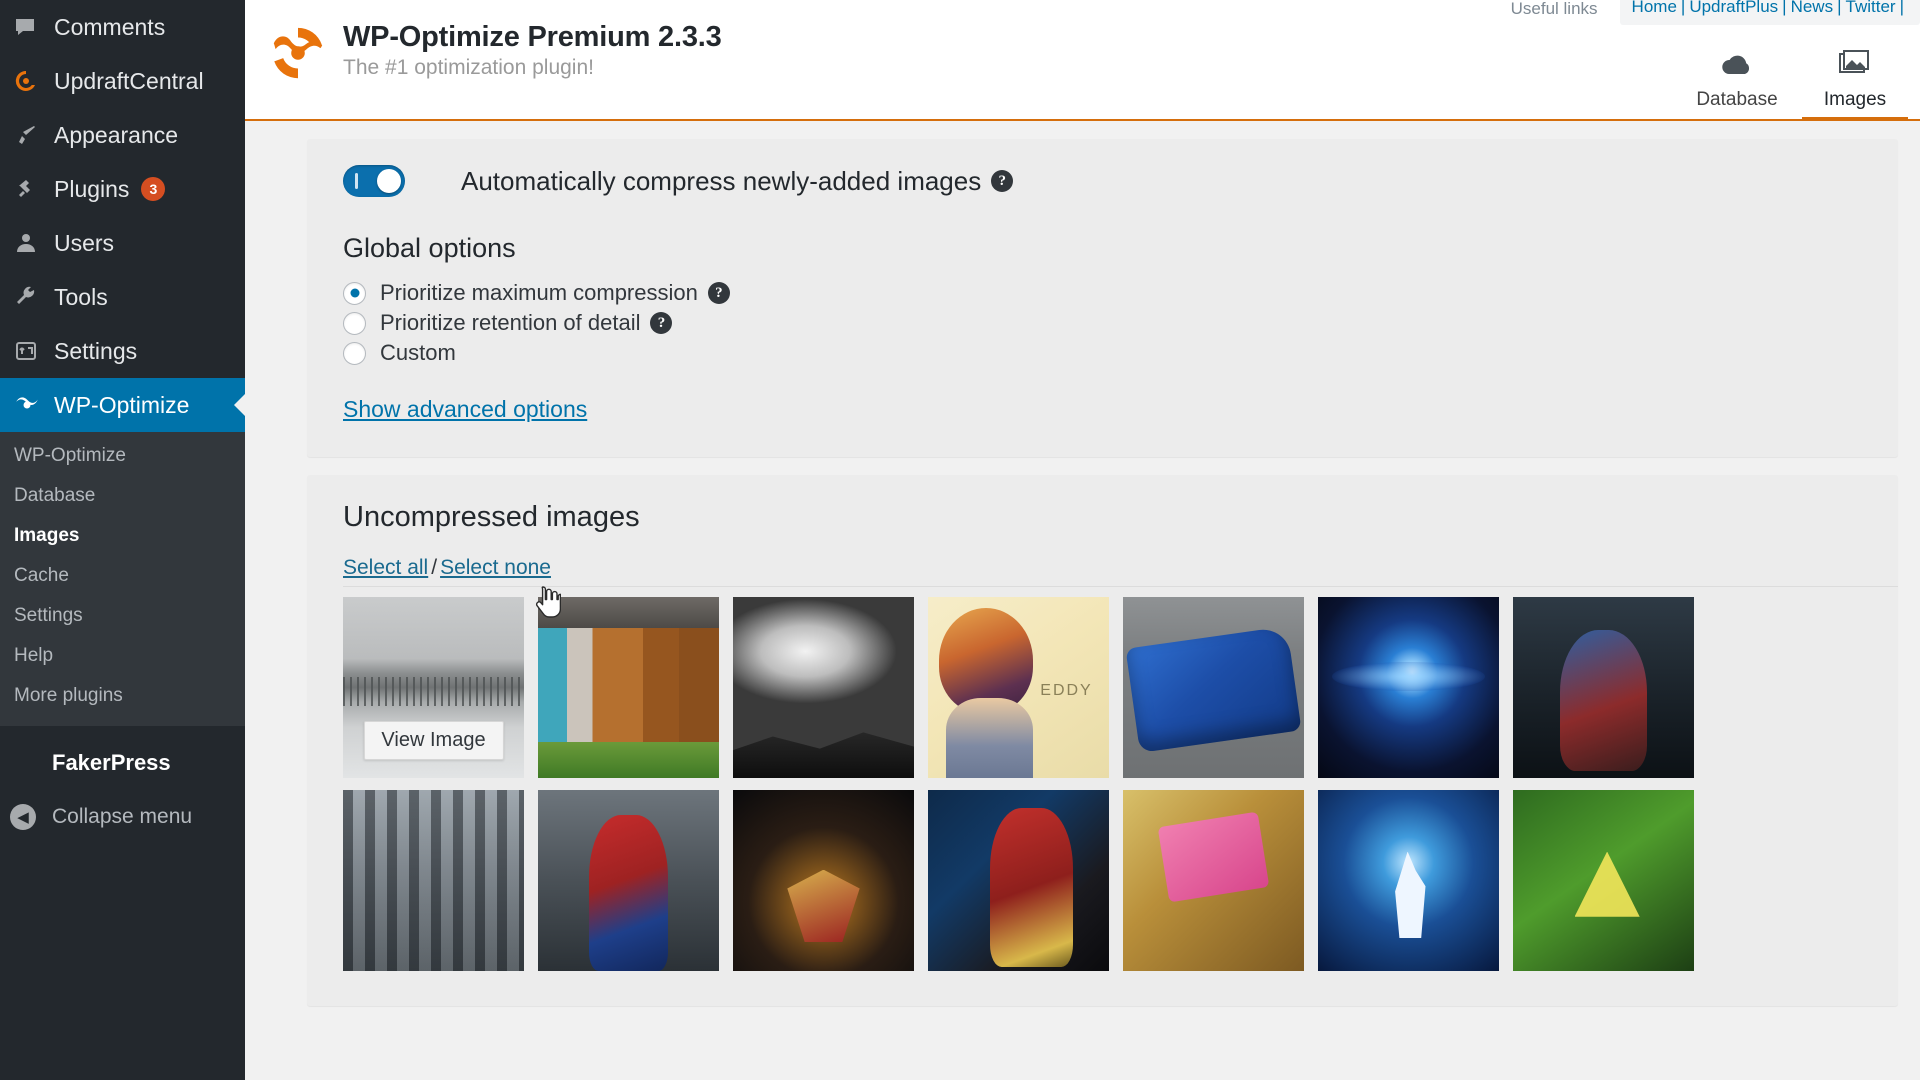 The image size is (1920, 1080). I want to click on sidebar-item-fakerpress: FakerPress, so click(122, 763).